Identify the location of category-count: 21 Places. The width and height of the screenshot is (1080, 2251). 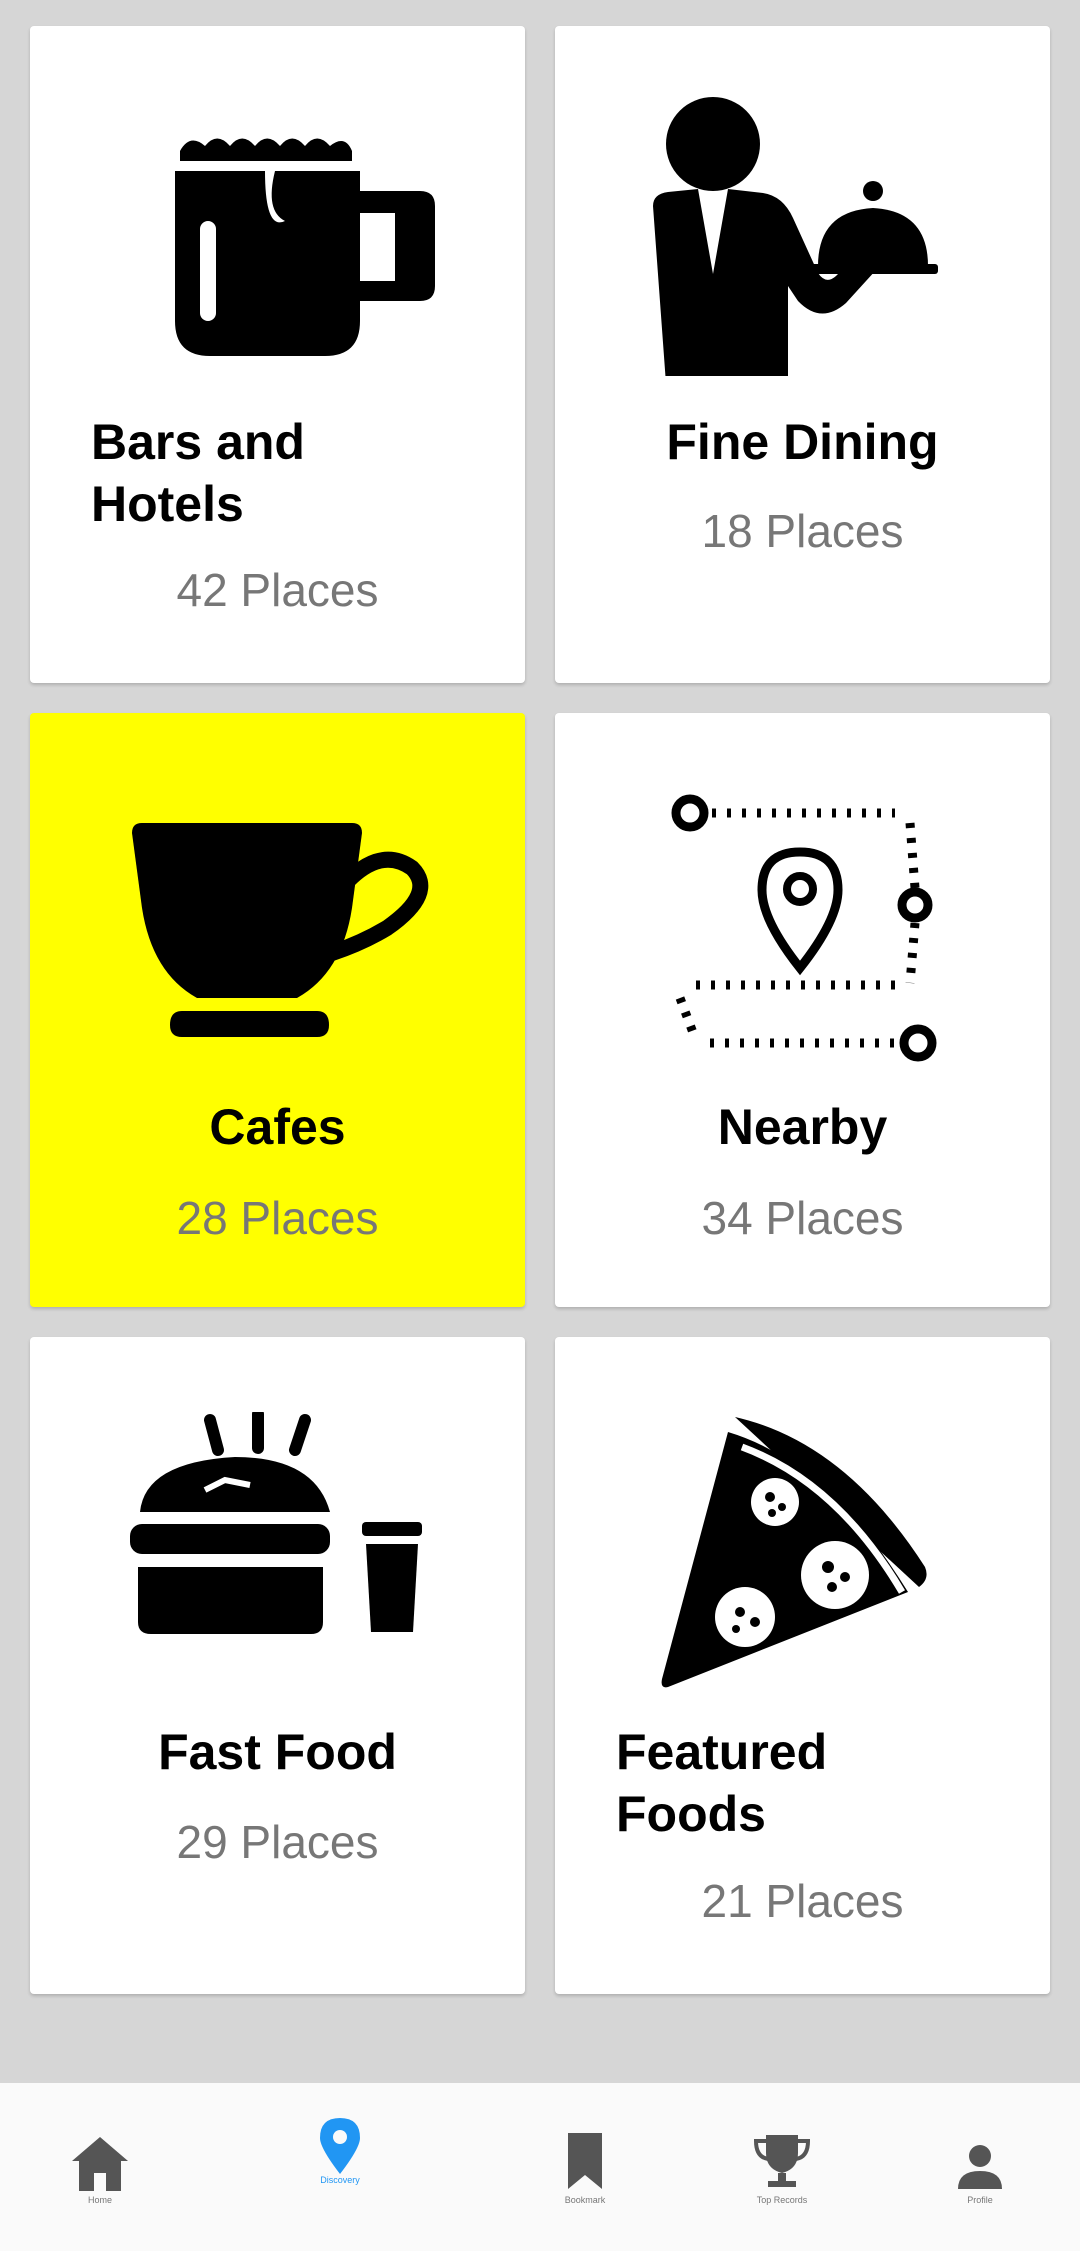
(802, 1901).